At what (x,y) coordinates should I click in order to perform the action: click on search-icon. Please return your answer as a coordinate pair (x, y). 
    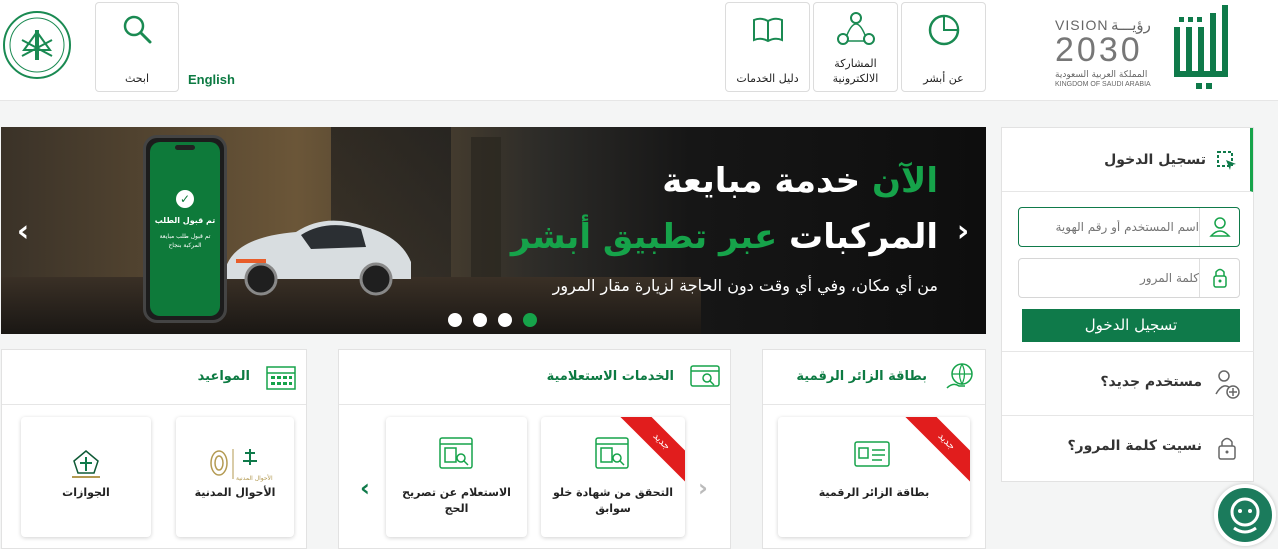
    Looking at the image, I should click on (137, 29).